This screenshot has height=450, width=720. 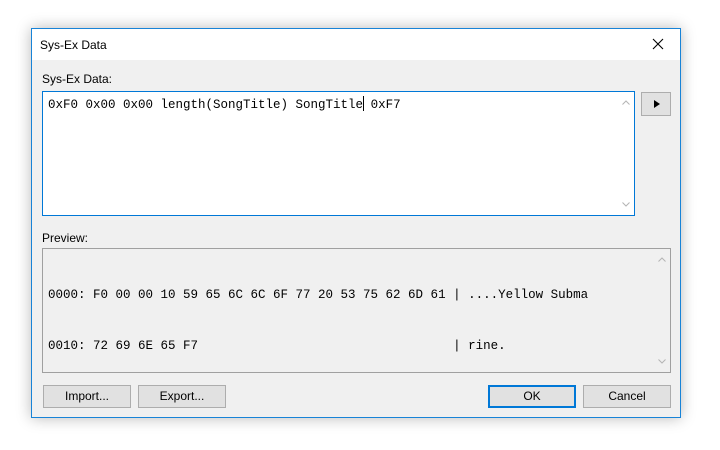 What do you see at coordinates (627, 396) in the screenshot?
I see `cancel-button: Cancel` at bounding box center [627, 396].